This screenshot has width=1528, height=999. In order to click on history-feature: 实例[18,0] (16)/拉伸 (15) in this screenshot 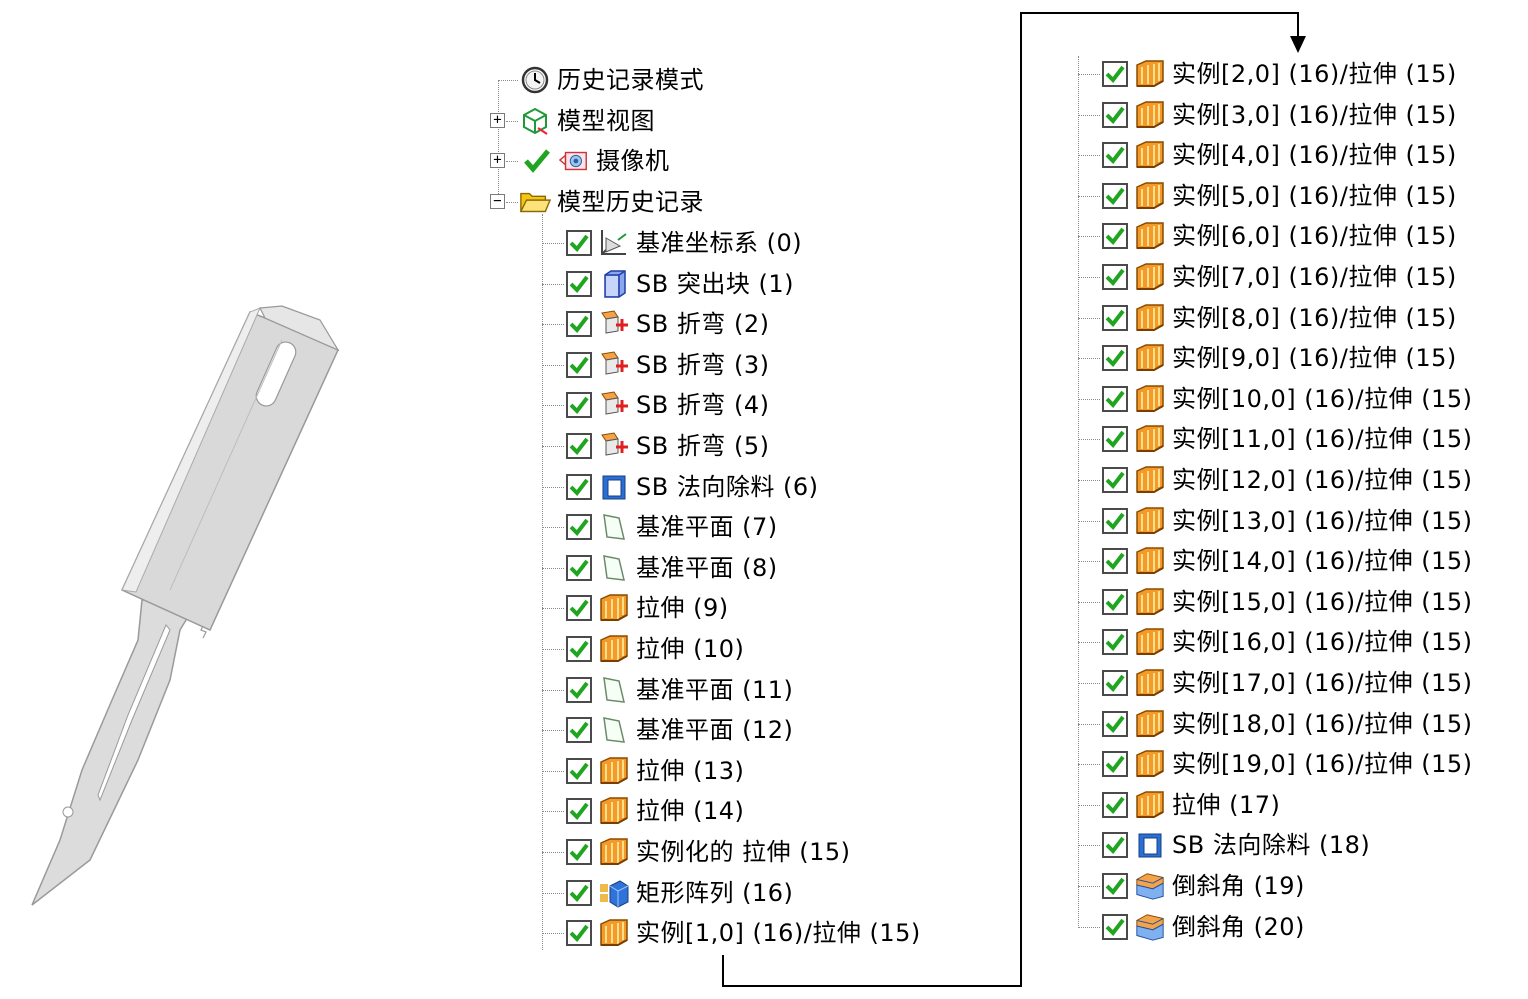, I will do `click(1287, 724)`.